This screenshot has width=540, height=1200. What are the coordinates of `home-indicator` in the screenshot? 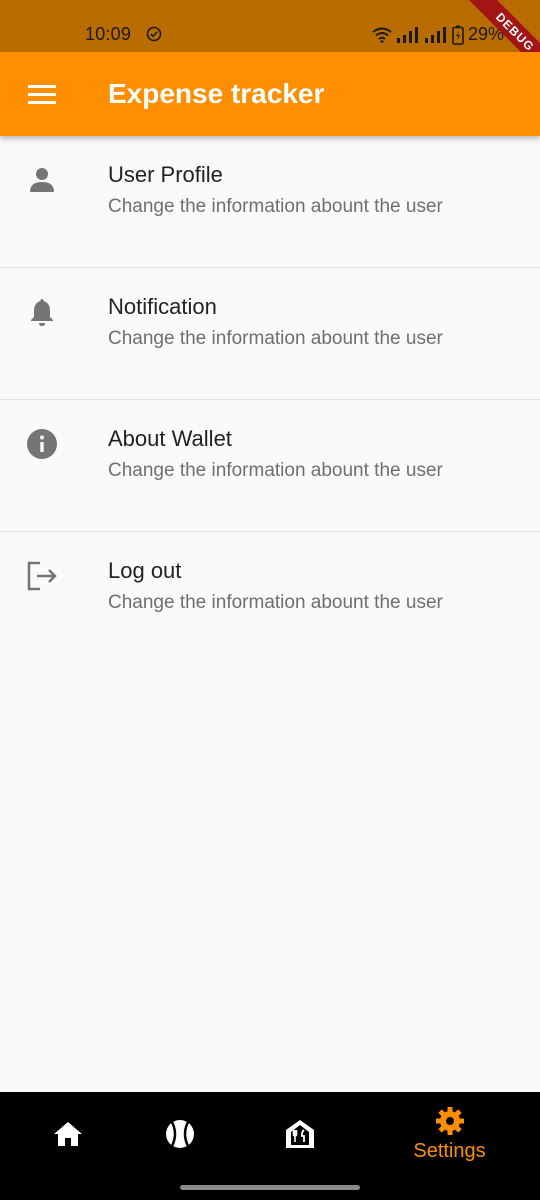 It's located at (270, 1187).